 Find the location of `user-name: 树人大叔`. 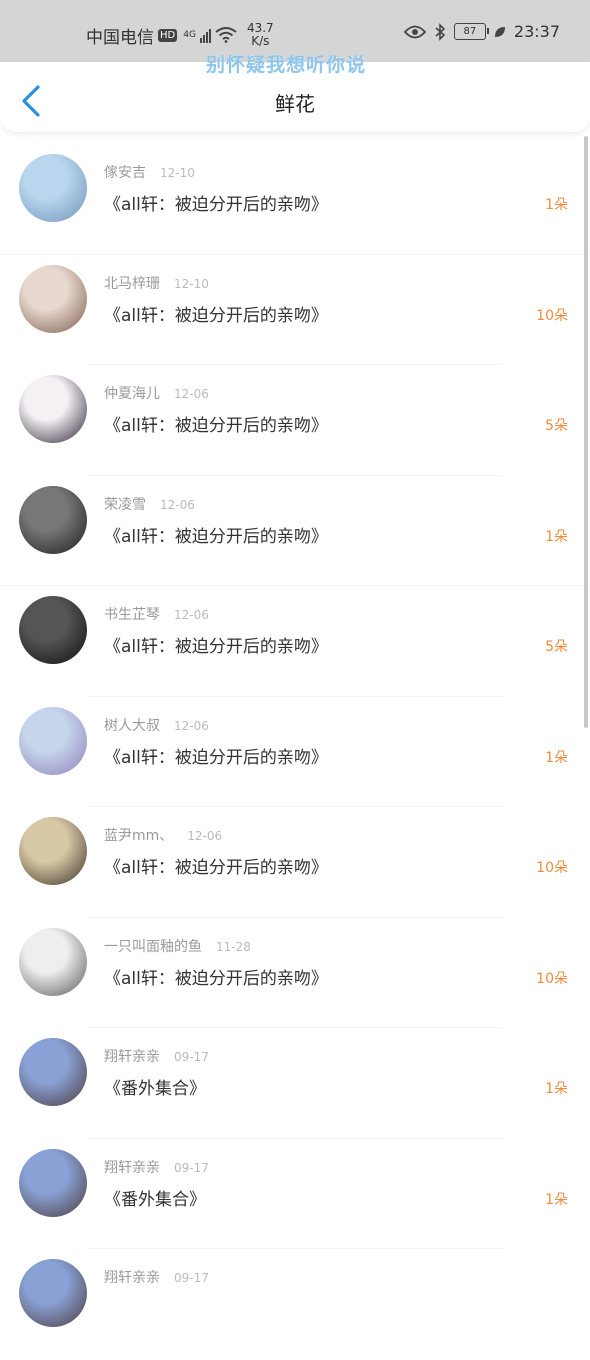

user-name: 树人大叔 is located at coordinates (132, 725).